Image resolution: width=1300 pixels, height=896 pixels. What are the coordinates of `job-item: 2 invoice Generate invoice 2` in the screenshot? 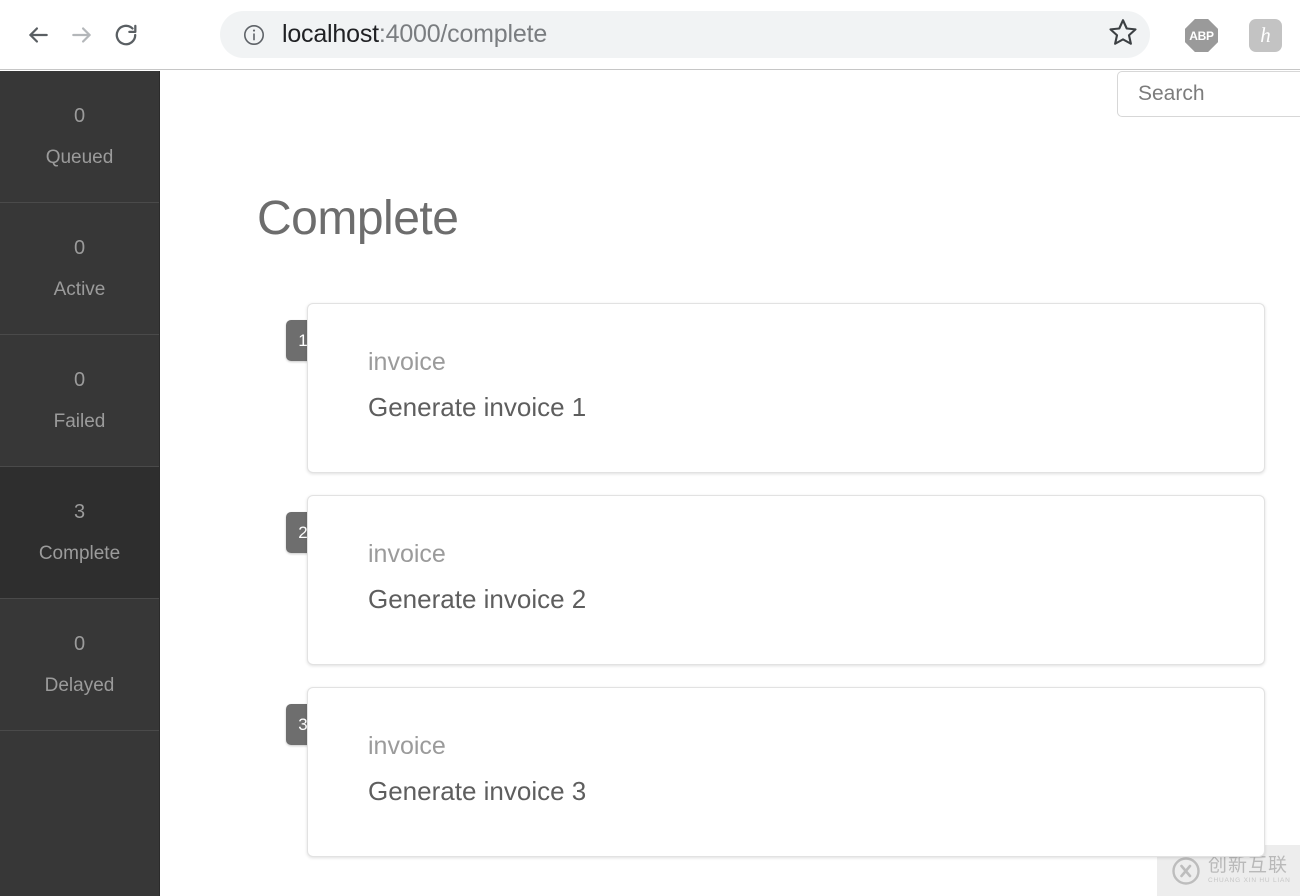 It's located at (776, 580).